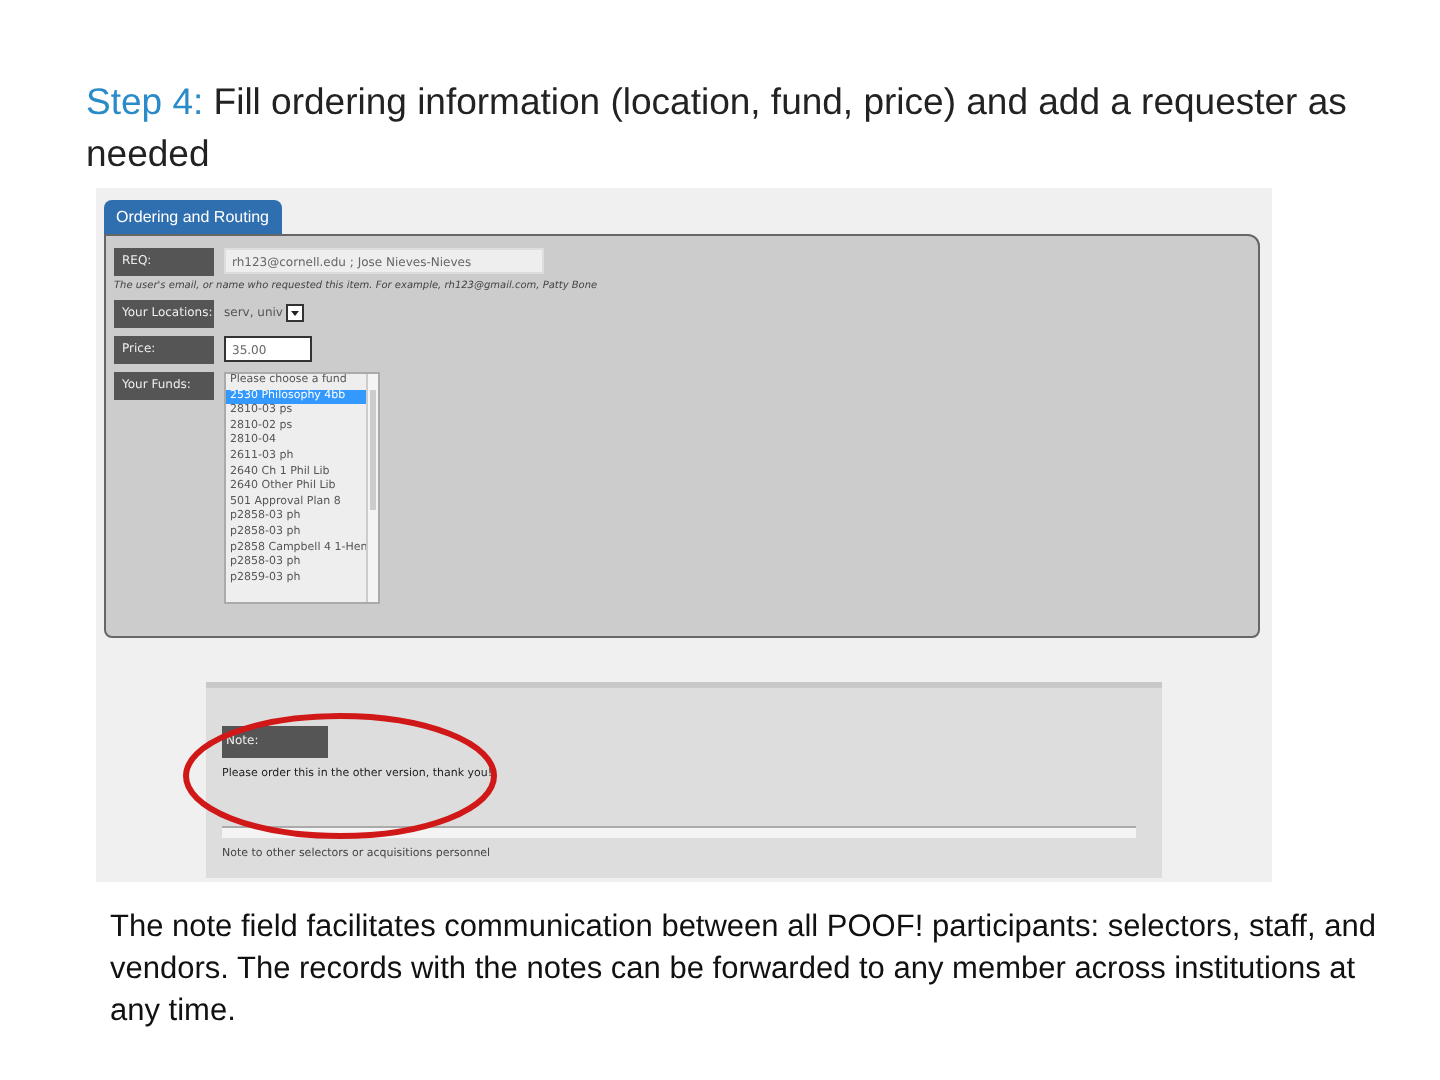 This screenshot has height=1080, width=1440. Describe the element at coordinates (717, 128) in the screenshot. I see `slide-title: Step 4: Fill ordering information (location, fund, price) and add a requester as needed` at that location.